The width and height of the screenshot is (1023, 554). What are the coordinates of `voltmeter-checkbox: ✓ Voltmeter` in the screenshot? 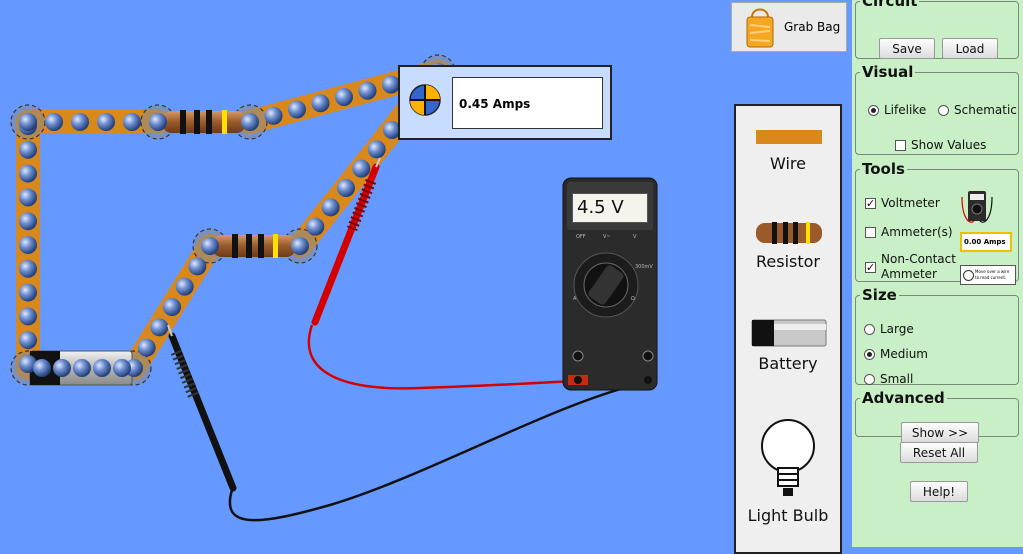 It's located at (902, 203).